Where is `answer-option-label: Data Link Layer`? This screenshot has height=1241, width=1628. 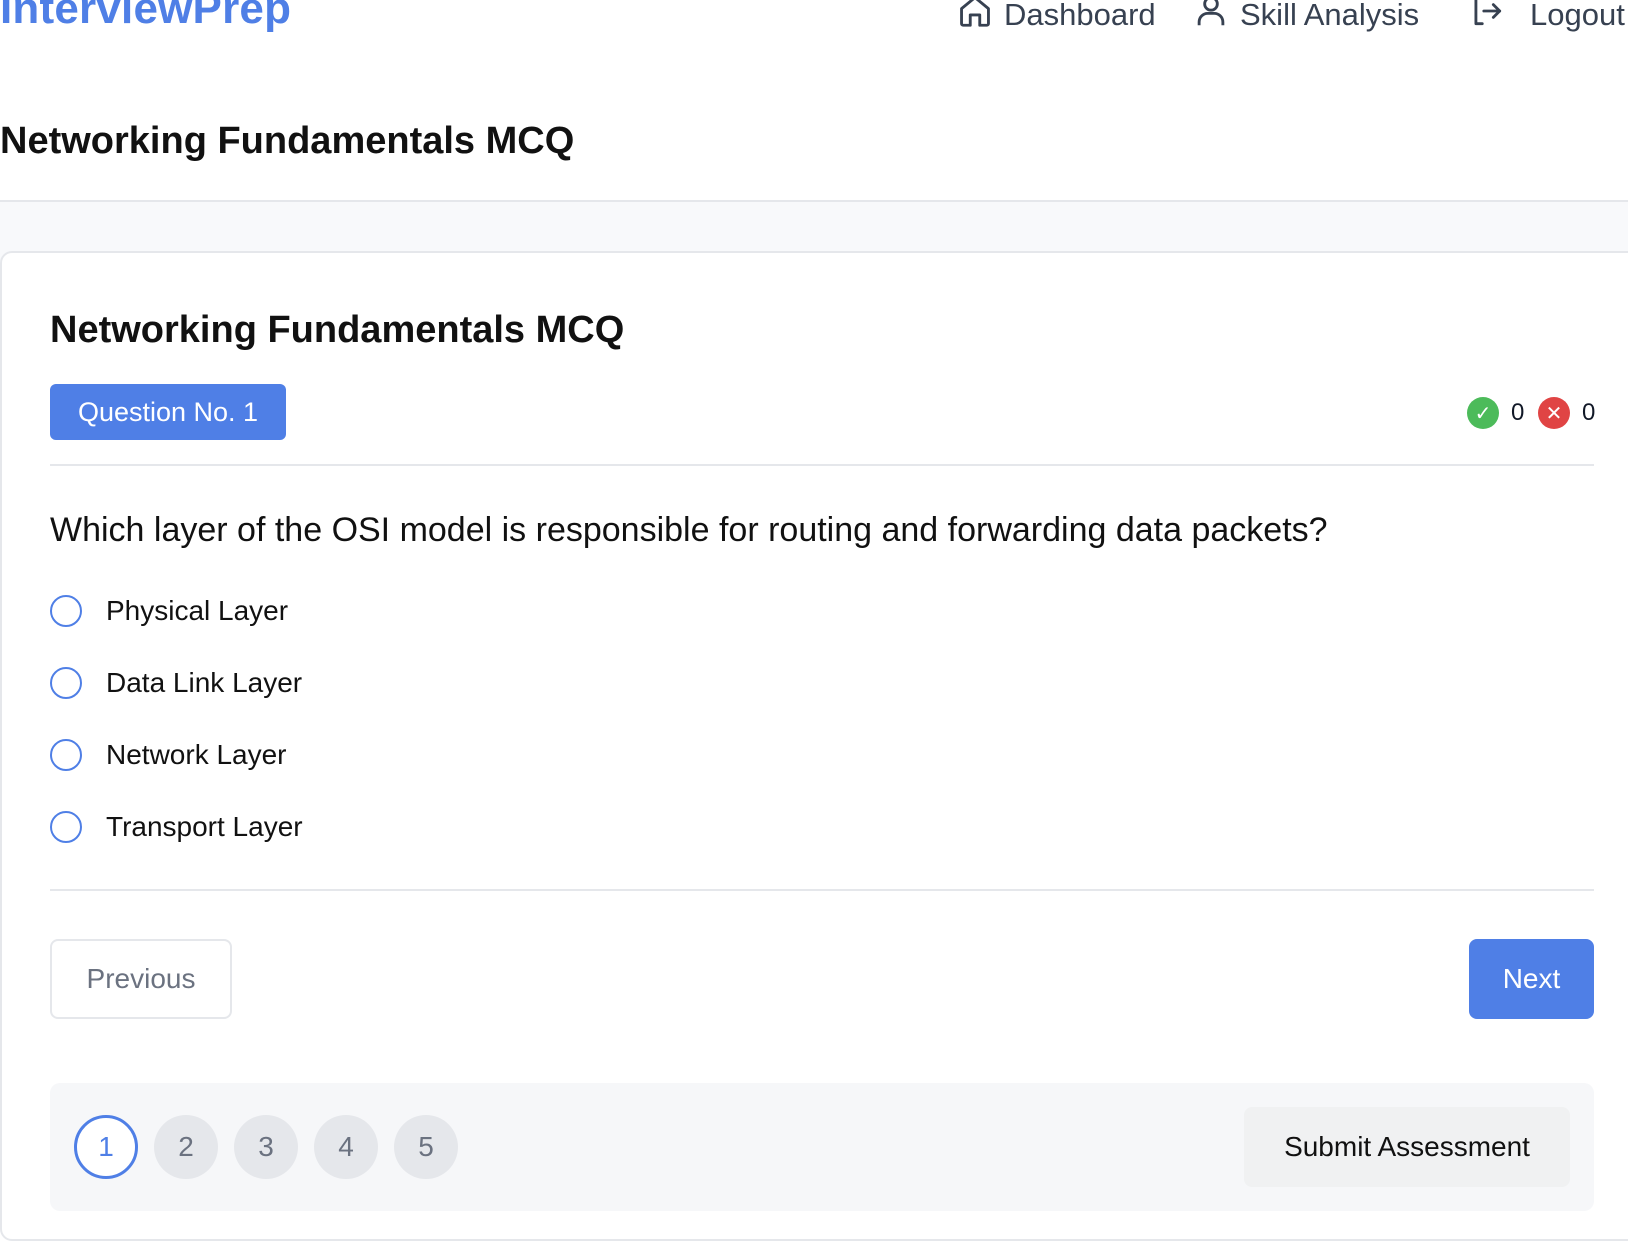
answer-option-label: Data Link Layer is located at coordinates (204, 682).